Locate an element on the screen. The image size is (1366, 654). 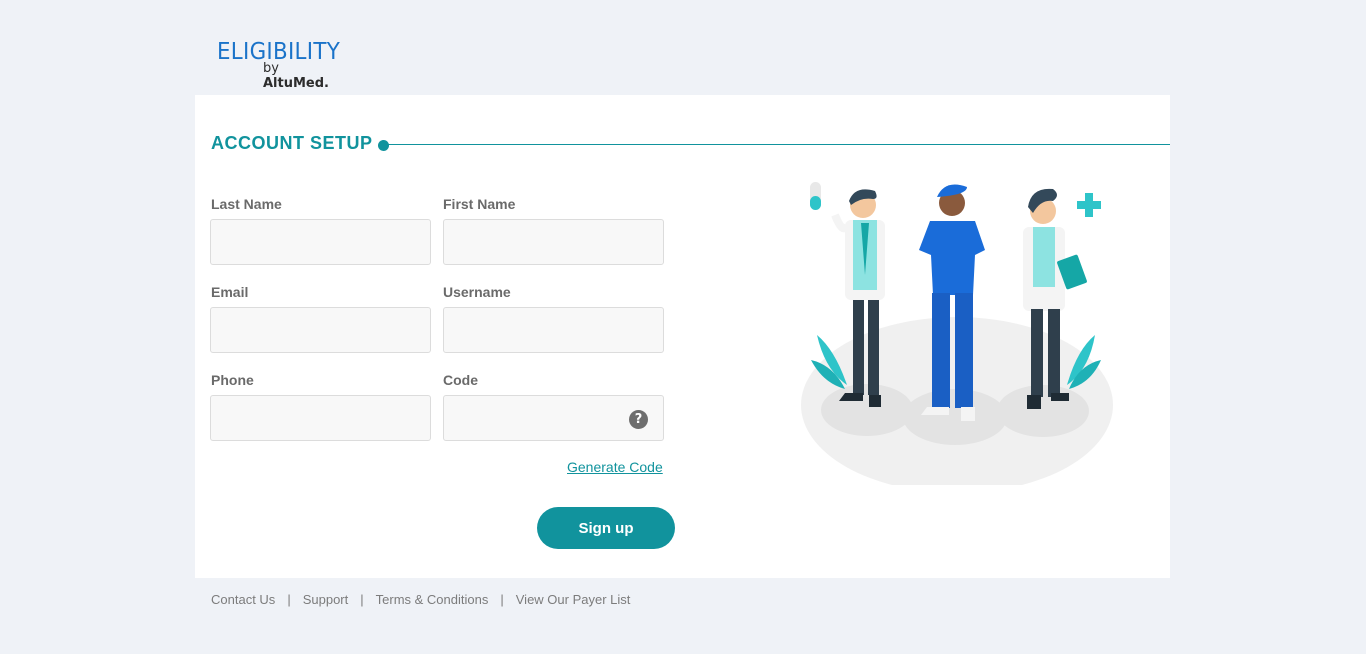
brand-byline: by AltuMed. is located at coordinates (305, 76).